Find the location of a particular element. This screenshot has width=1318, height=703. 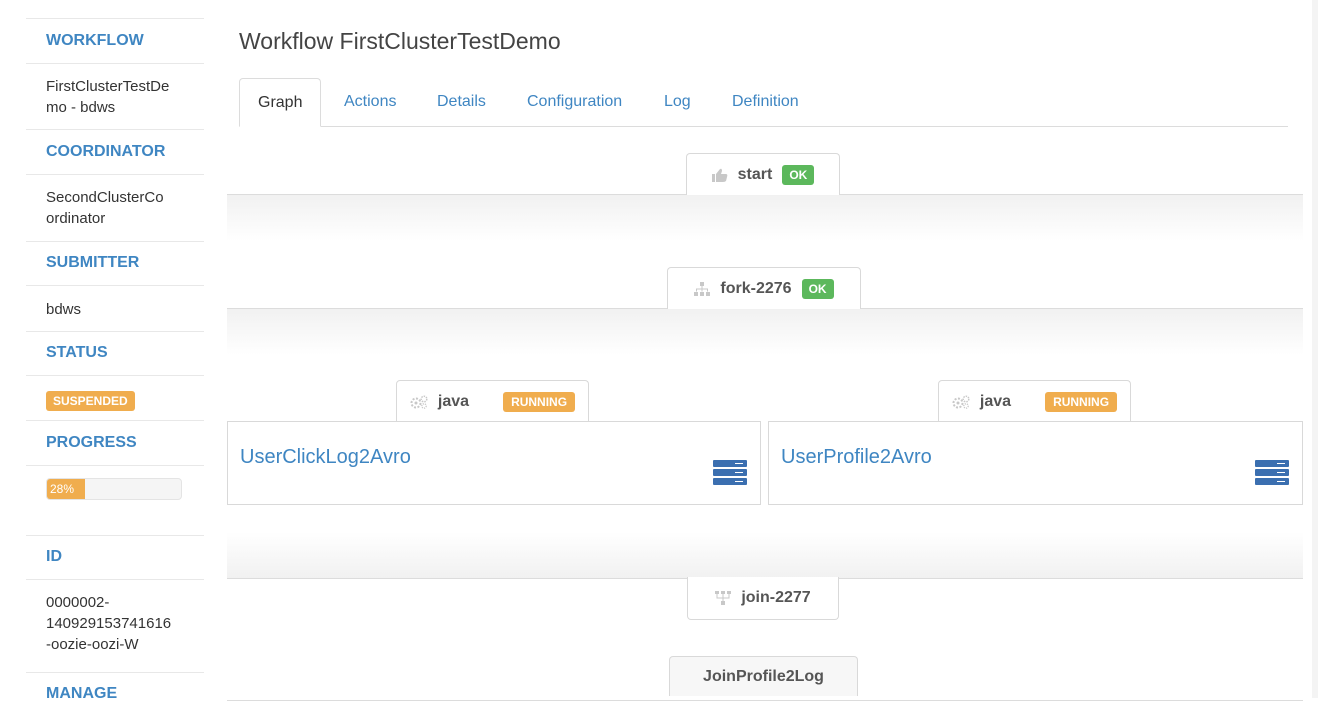

id-value-line2: 140929153741616 is located at coordinates (109, 623).